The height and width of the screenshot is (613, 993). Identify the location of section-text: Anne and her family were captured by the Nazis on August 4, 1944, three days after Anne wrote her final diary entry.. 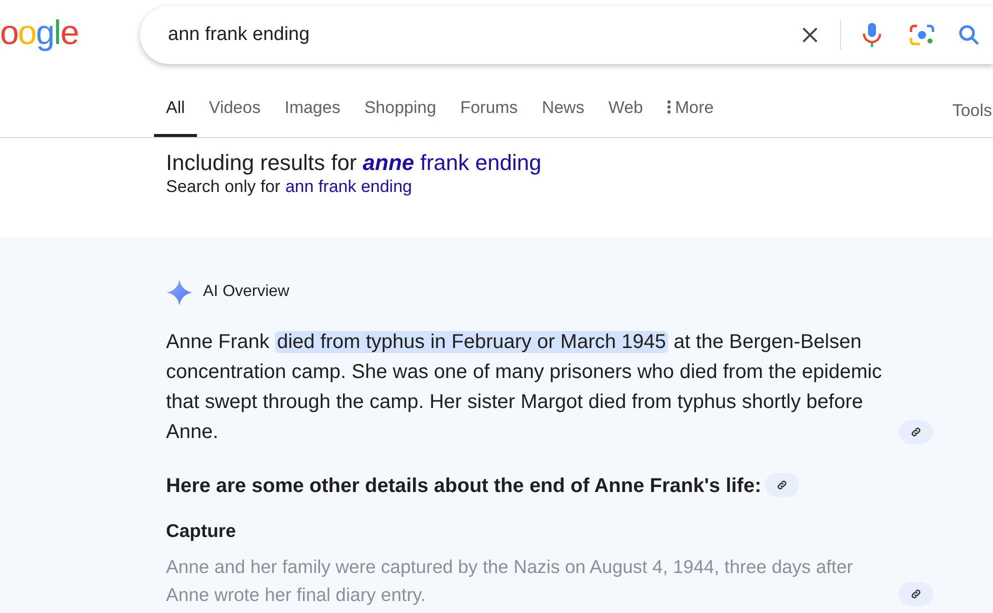
(510, 580).